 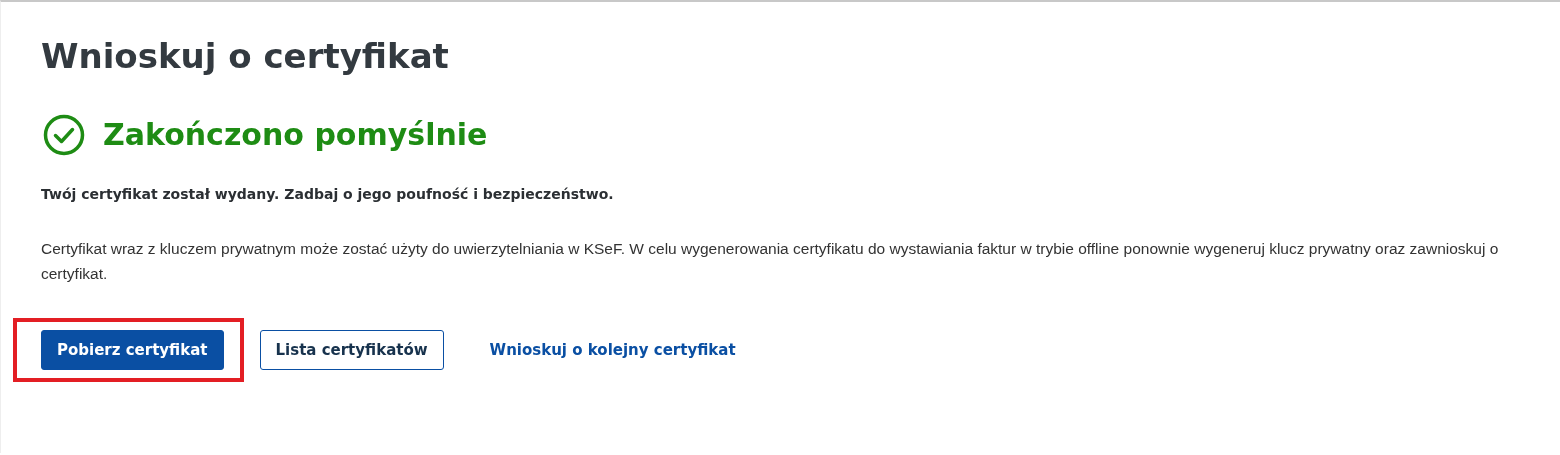 What do you see at coordinates (295, 135) in the screenshot?
I see `status-heading: Zakończono pomyślnie` at bounding box center [295, 135].